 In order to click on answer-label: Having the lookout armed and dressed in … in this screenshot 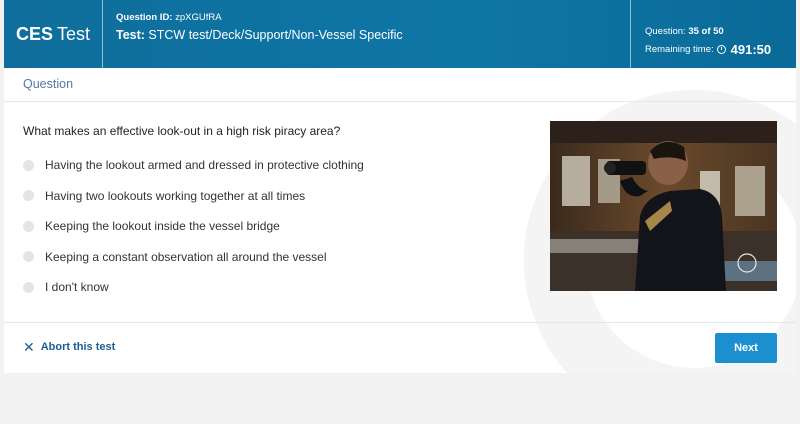, I will do `click(204, 165)`.